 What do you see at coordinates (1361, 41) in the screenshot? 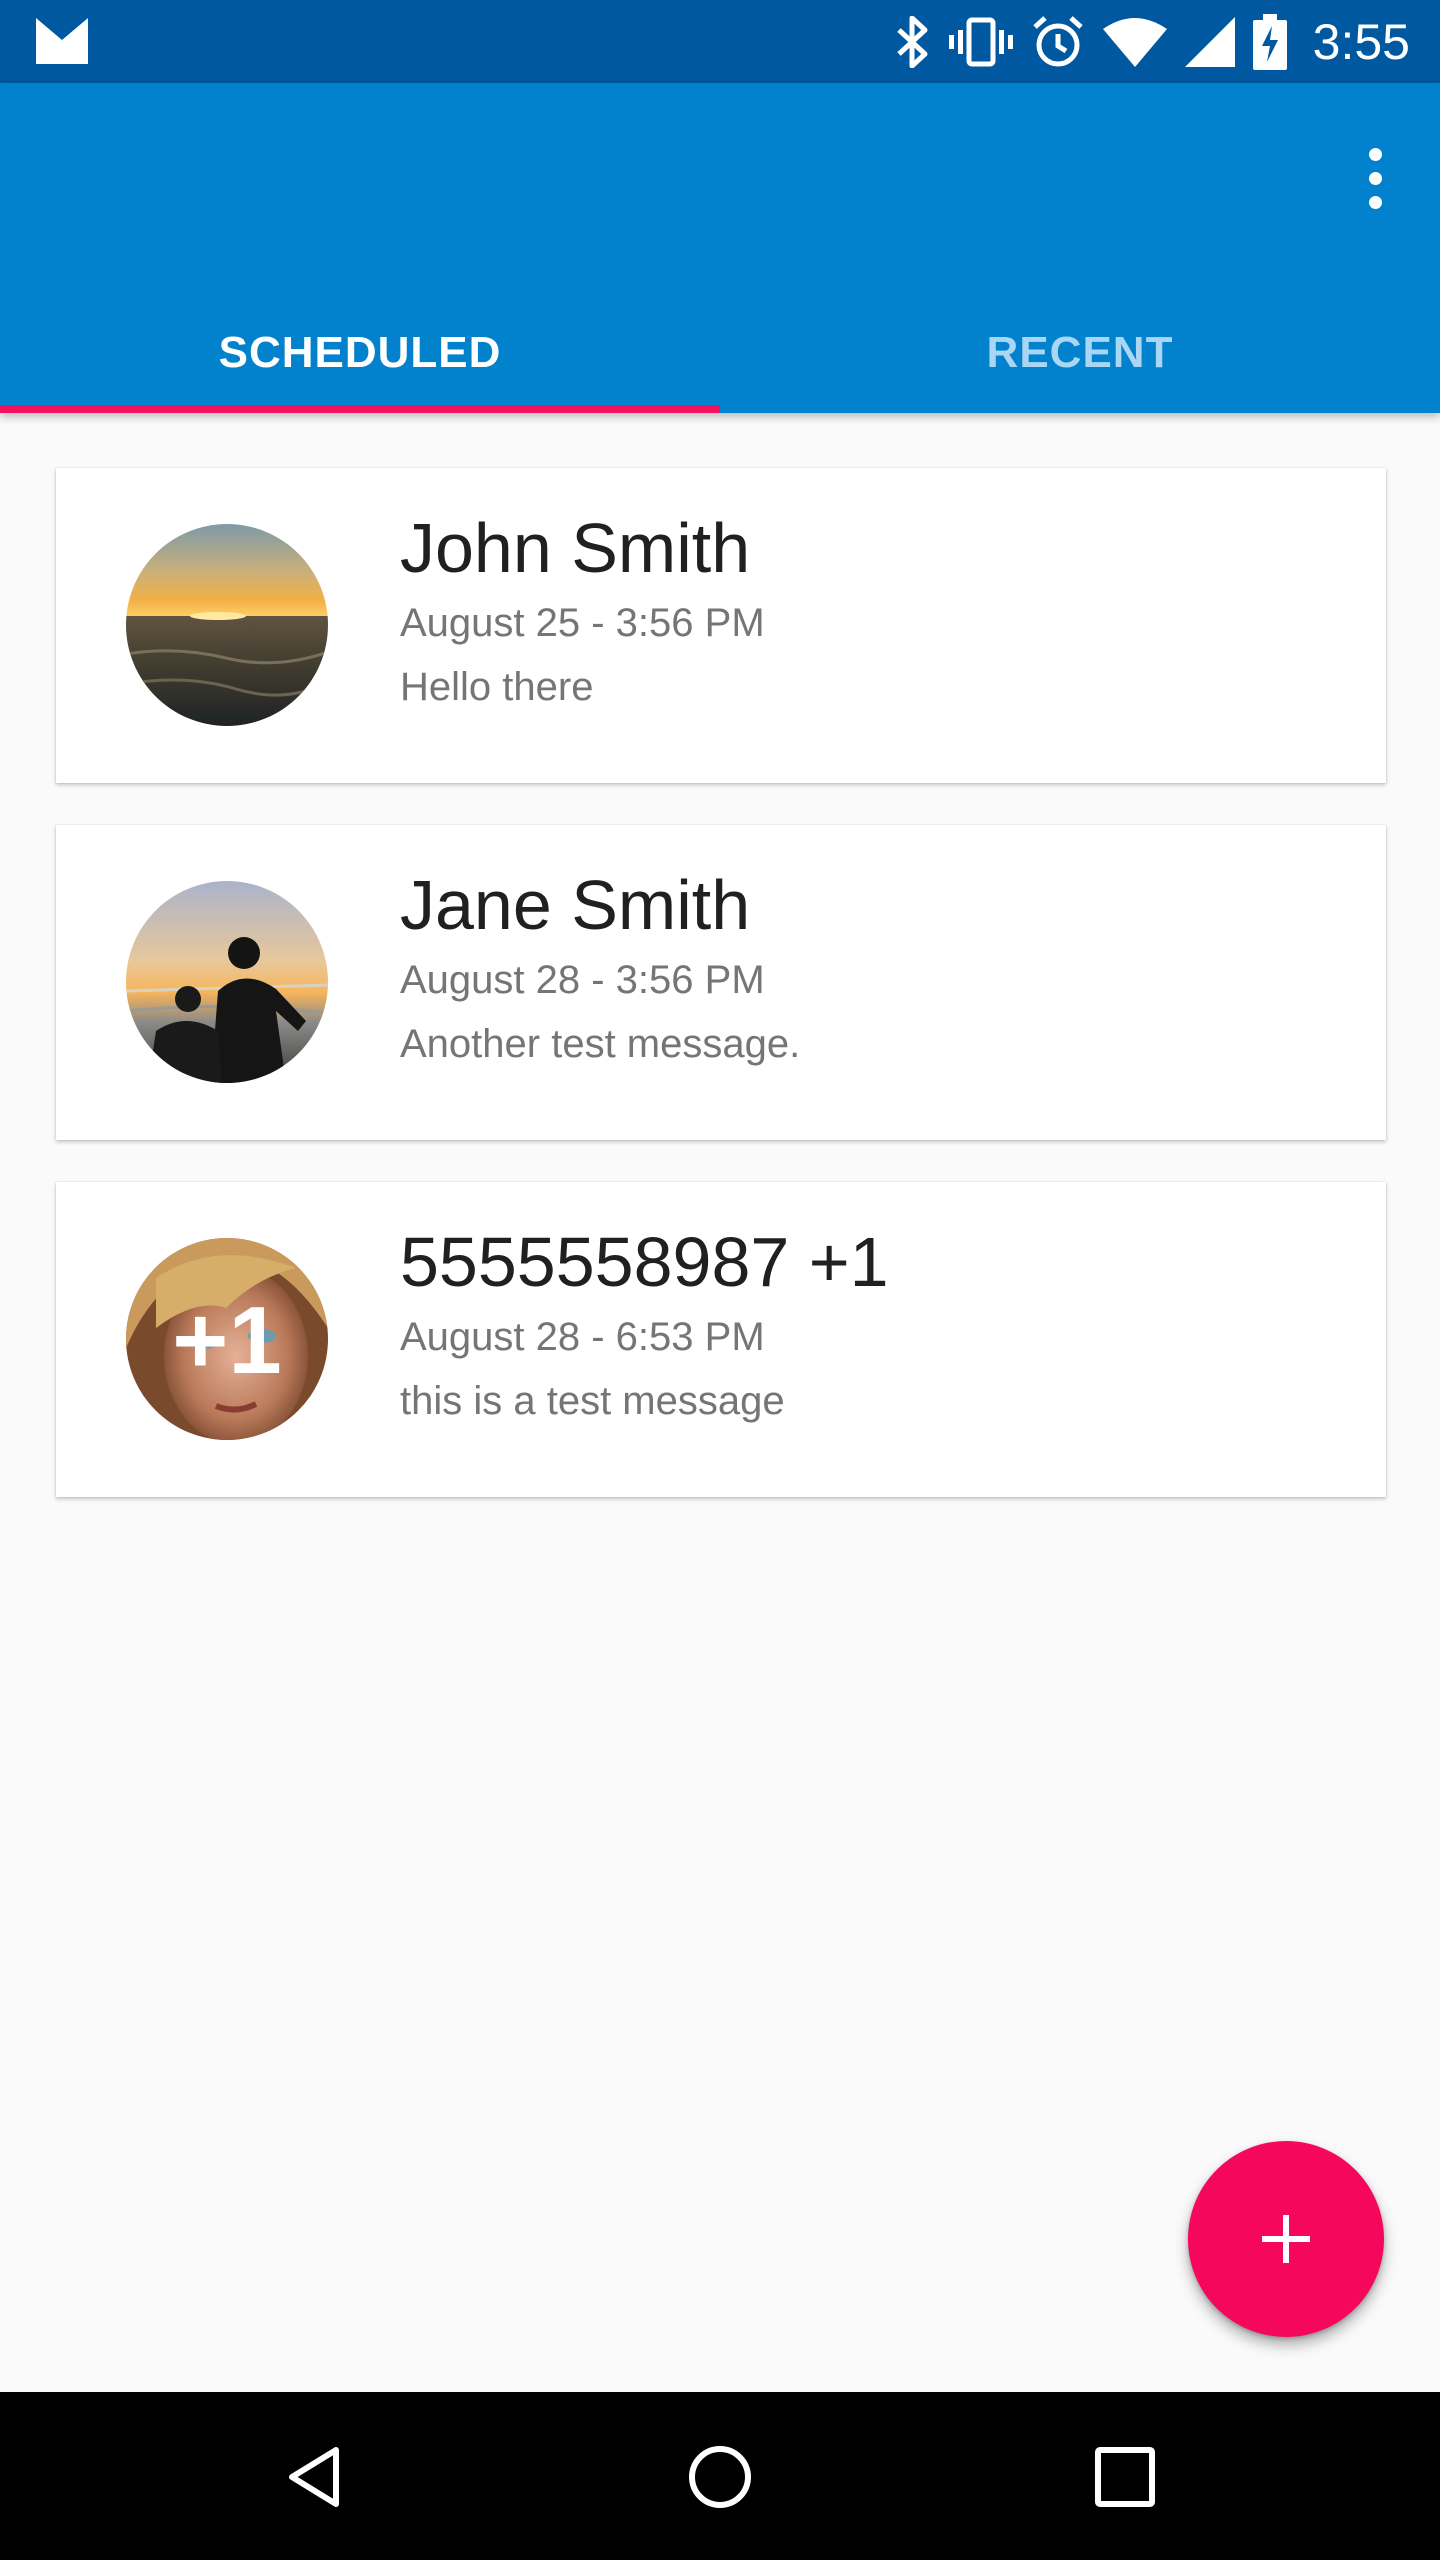
I see `status-clock: 3:55` at bounding box center [1361, 41].